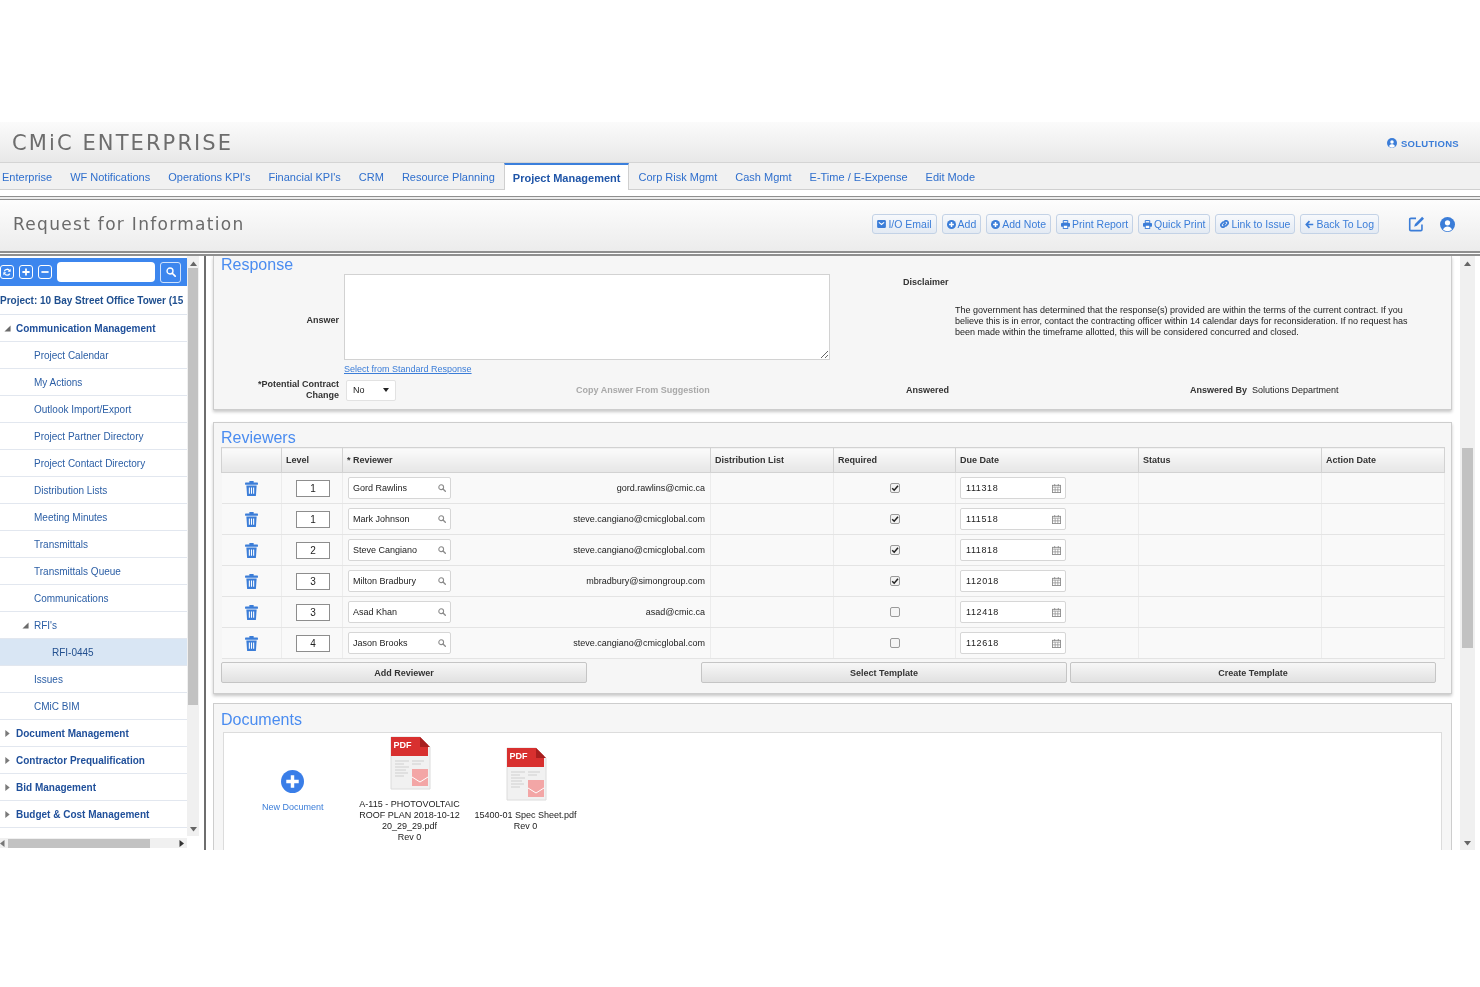  Describe the element at coordinates (31, 176) in the screenshot. I see `nav-tab: Enterprise` at that location.